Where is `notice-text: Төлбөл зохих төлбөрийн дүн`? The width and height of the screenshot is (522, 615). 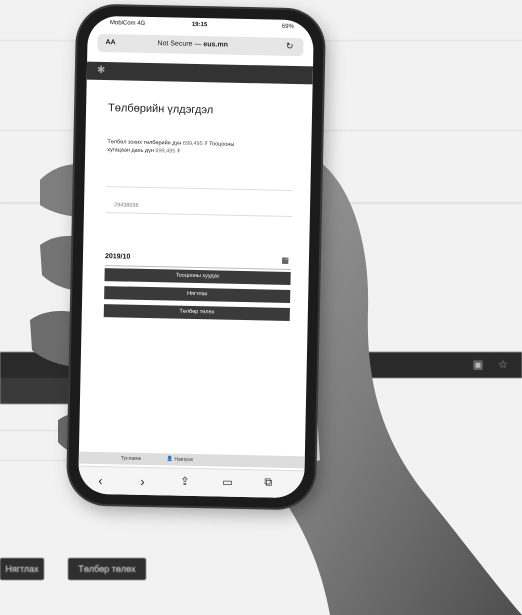 notice-text: Төлбөл зохих төлбөрийн дүн is located at coordinates (144, 143).